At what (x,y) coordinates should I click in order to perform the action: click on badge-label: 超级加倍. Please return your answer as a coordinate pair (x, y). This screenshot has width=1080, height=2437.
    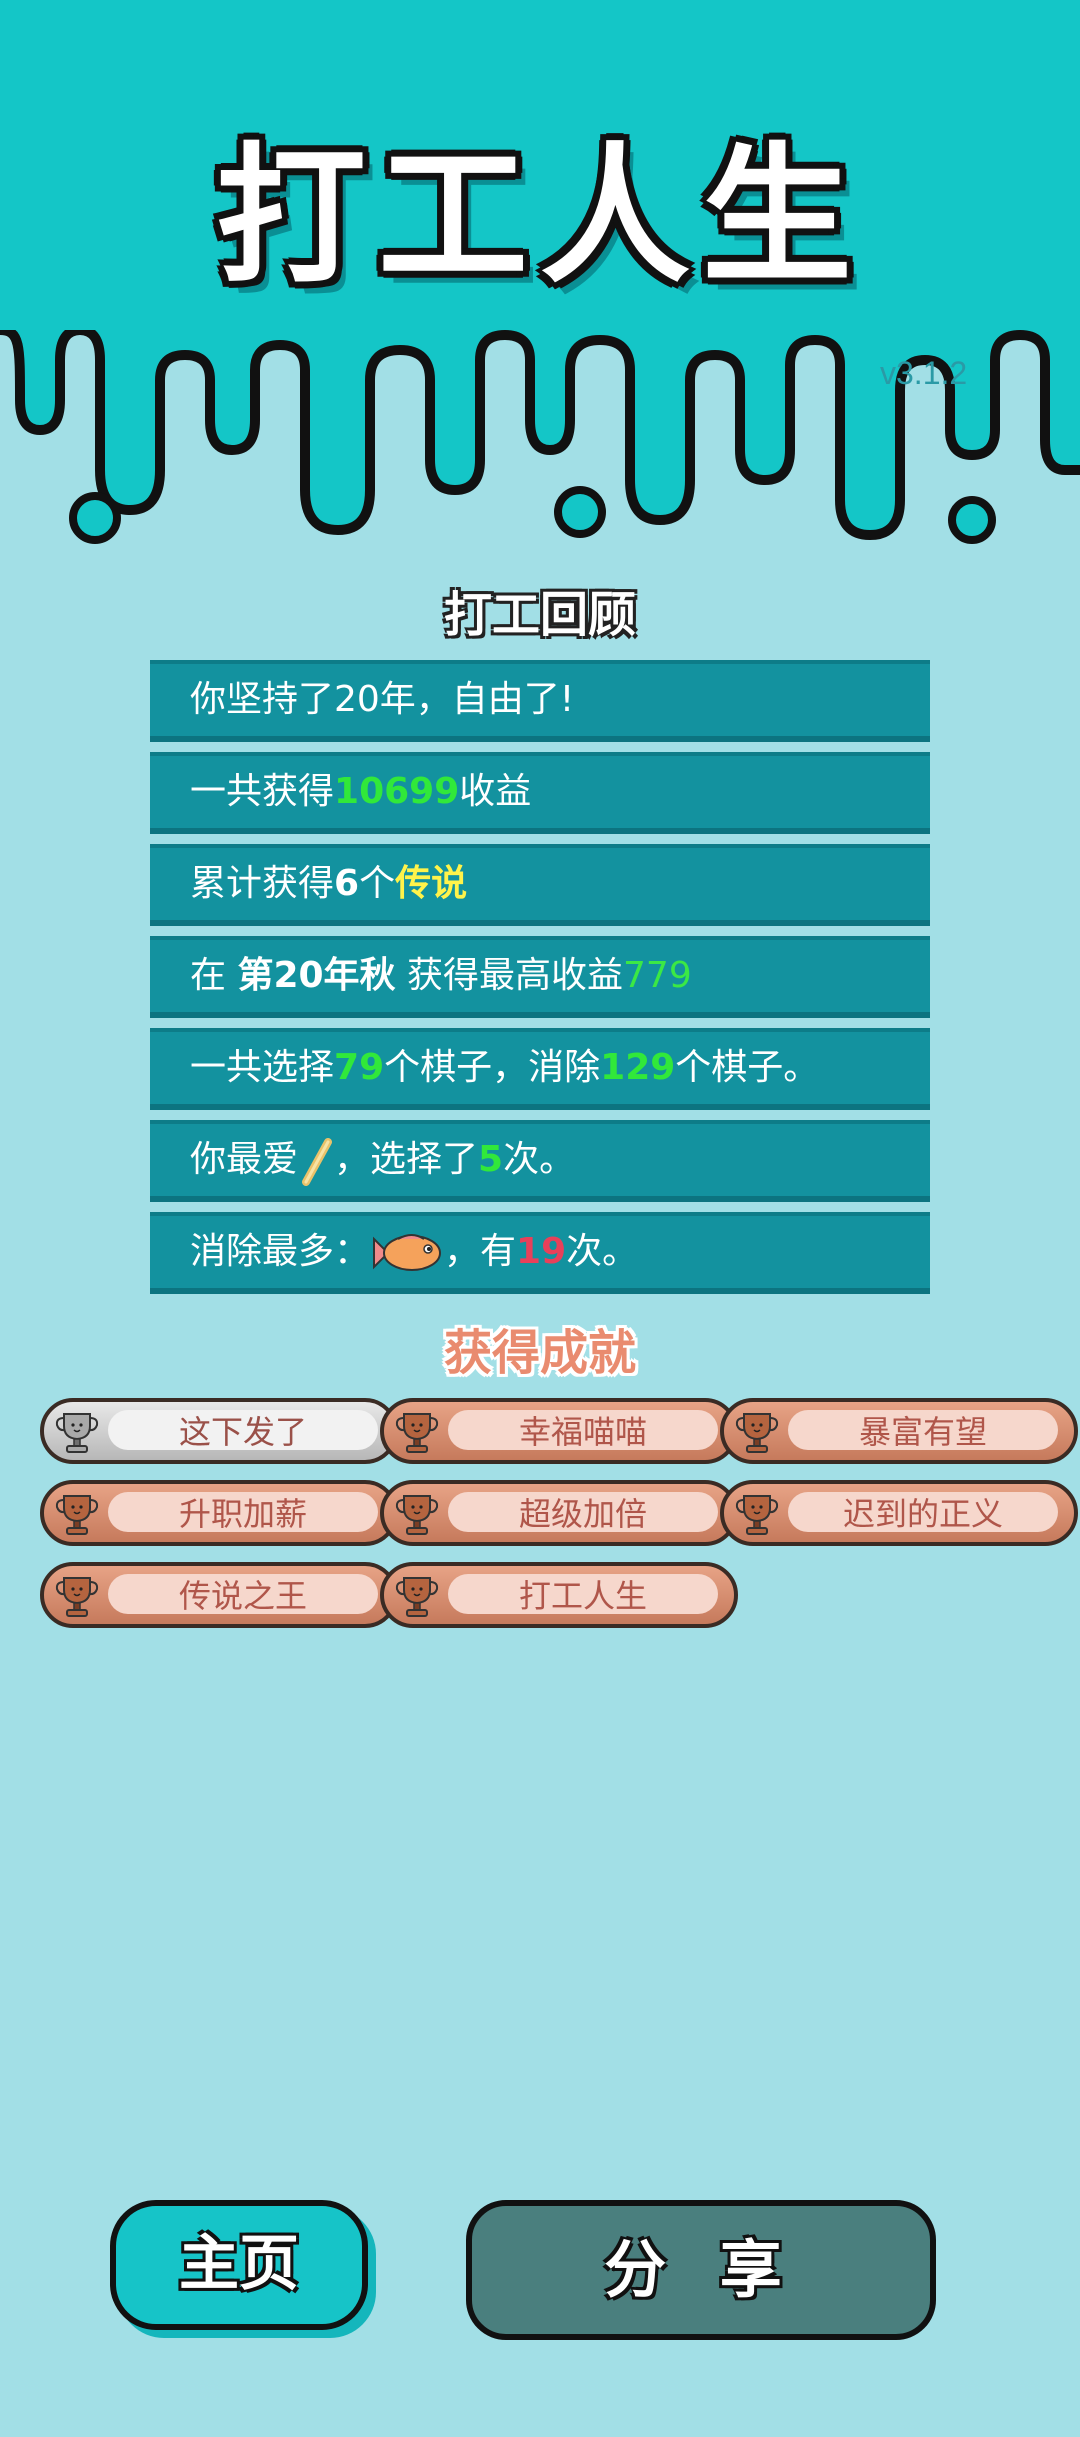
    Looking at the image, I should click on (582, 1514).